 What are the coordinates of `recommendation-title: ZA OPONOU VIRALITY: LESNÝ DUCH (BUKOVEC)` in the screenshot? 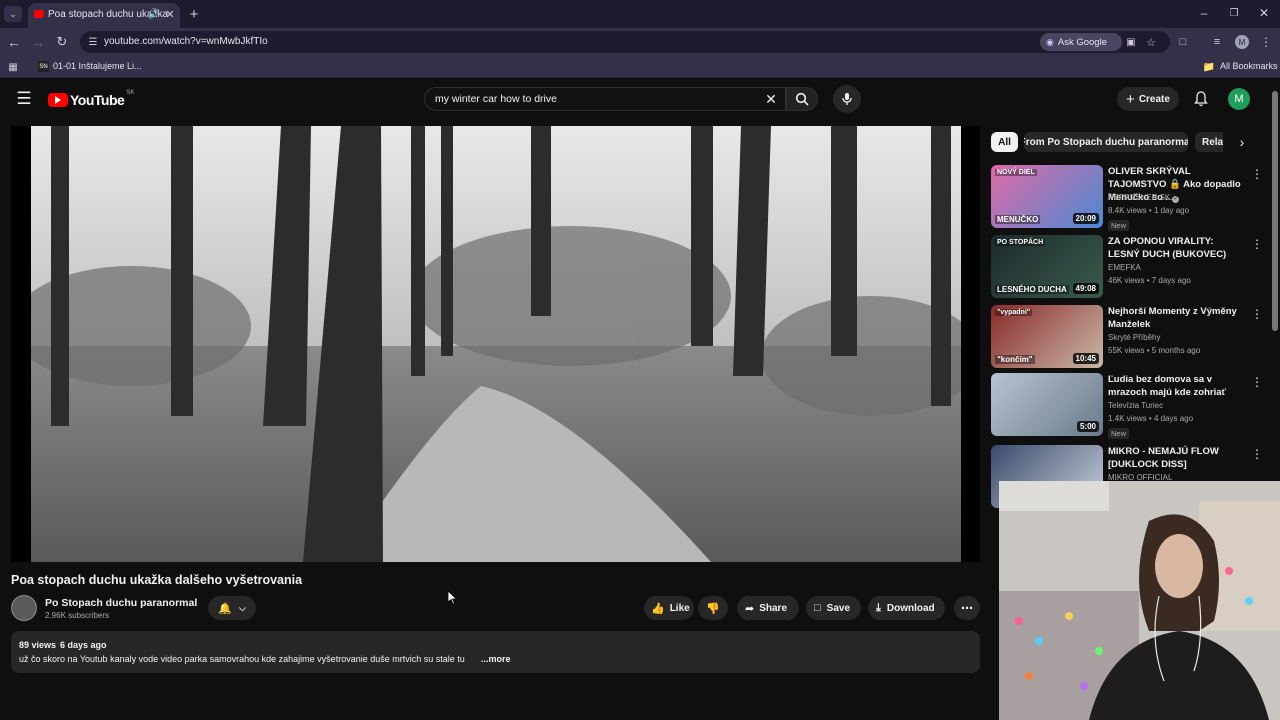 It's located at (1175, 248).